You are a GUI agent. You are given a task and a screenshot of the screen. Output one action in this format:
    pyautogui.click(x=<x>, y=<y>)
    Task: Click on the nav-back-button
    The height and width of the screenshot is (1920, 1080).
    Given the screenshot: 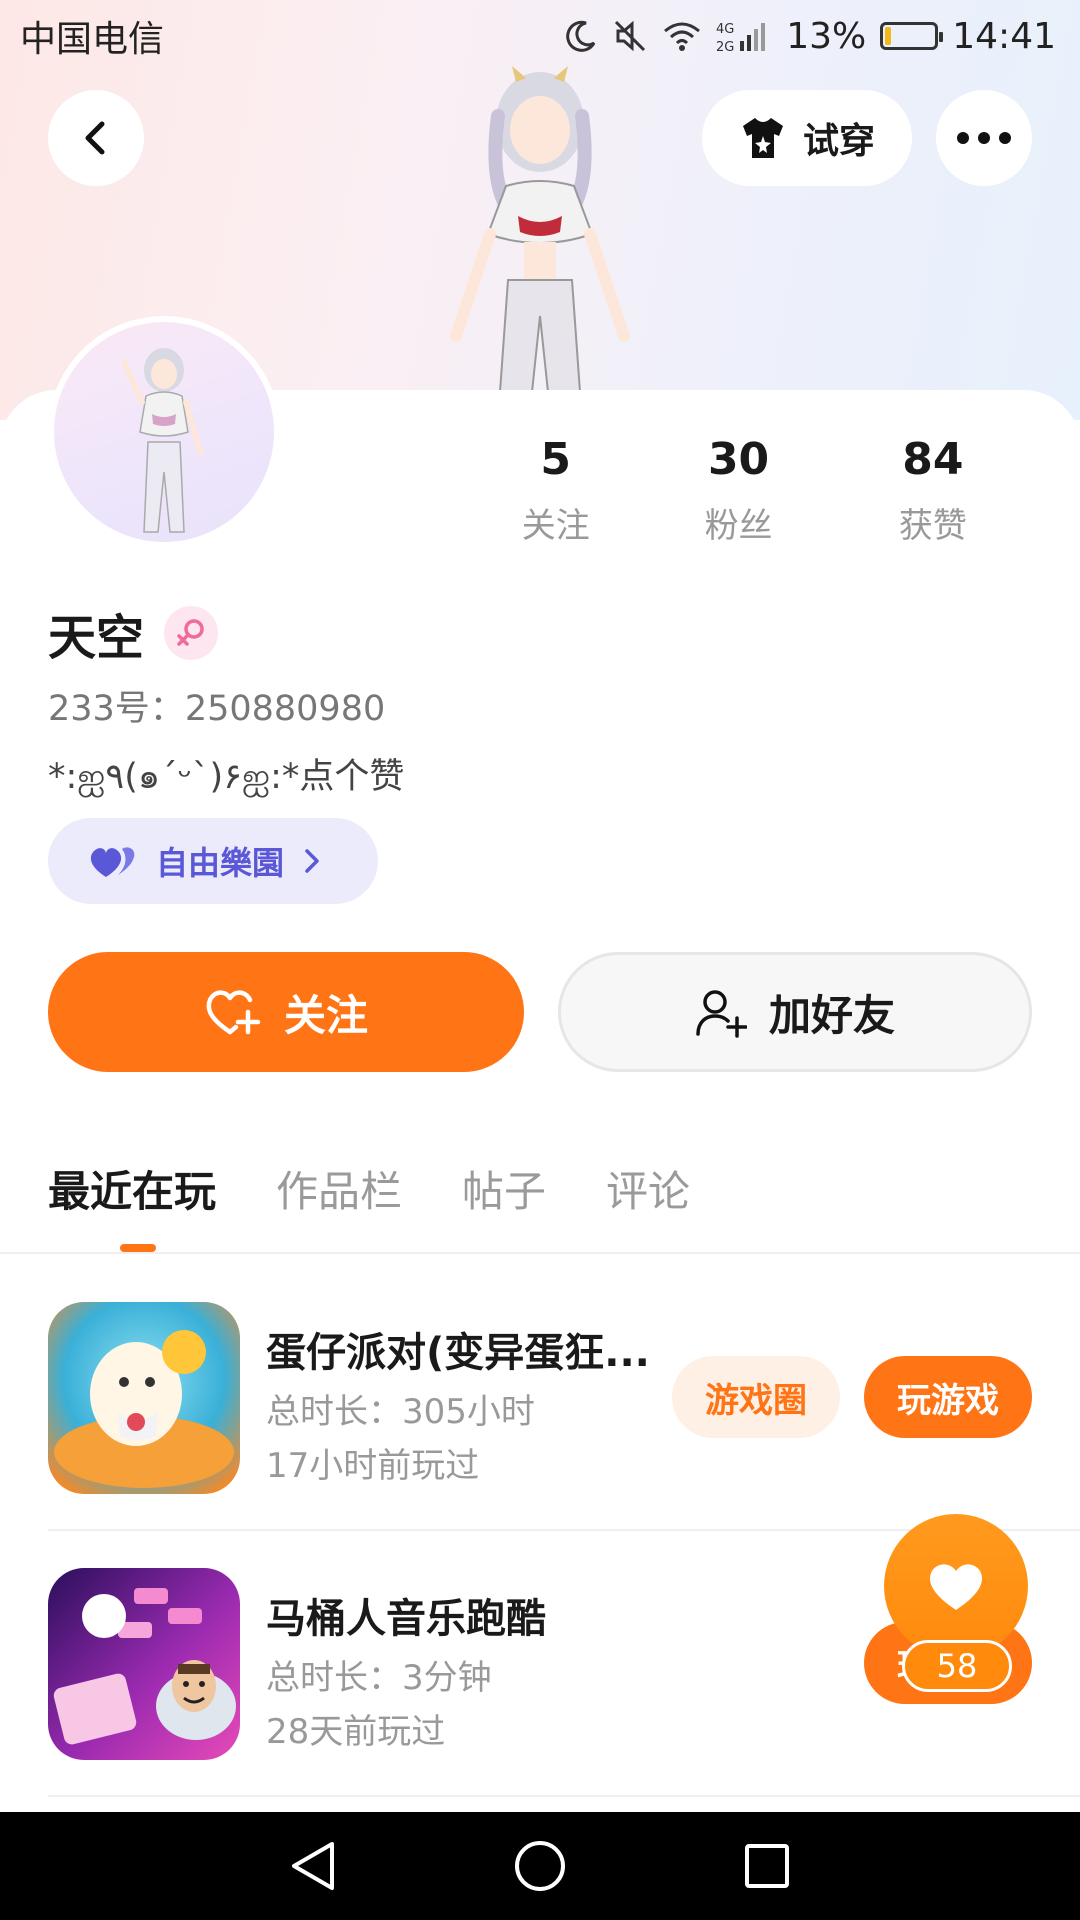 What is the action you would take?
    pyautogui.click(x=313, y=1866)
    